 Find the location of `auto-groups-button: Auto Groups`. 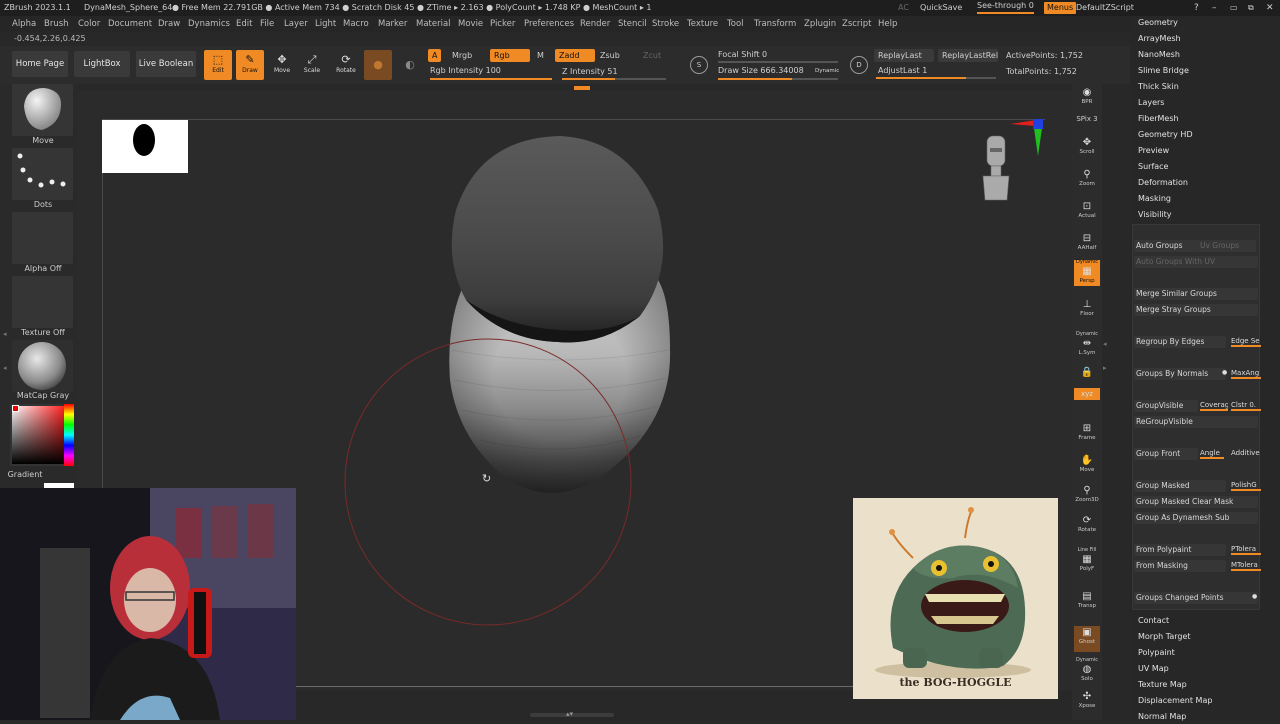

auto-groups-button: Auto Groups is located at coordinates (1166, 246).